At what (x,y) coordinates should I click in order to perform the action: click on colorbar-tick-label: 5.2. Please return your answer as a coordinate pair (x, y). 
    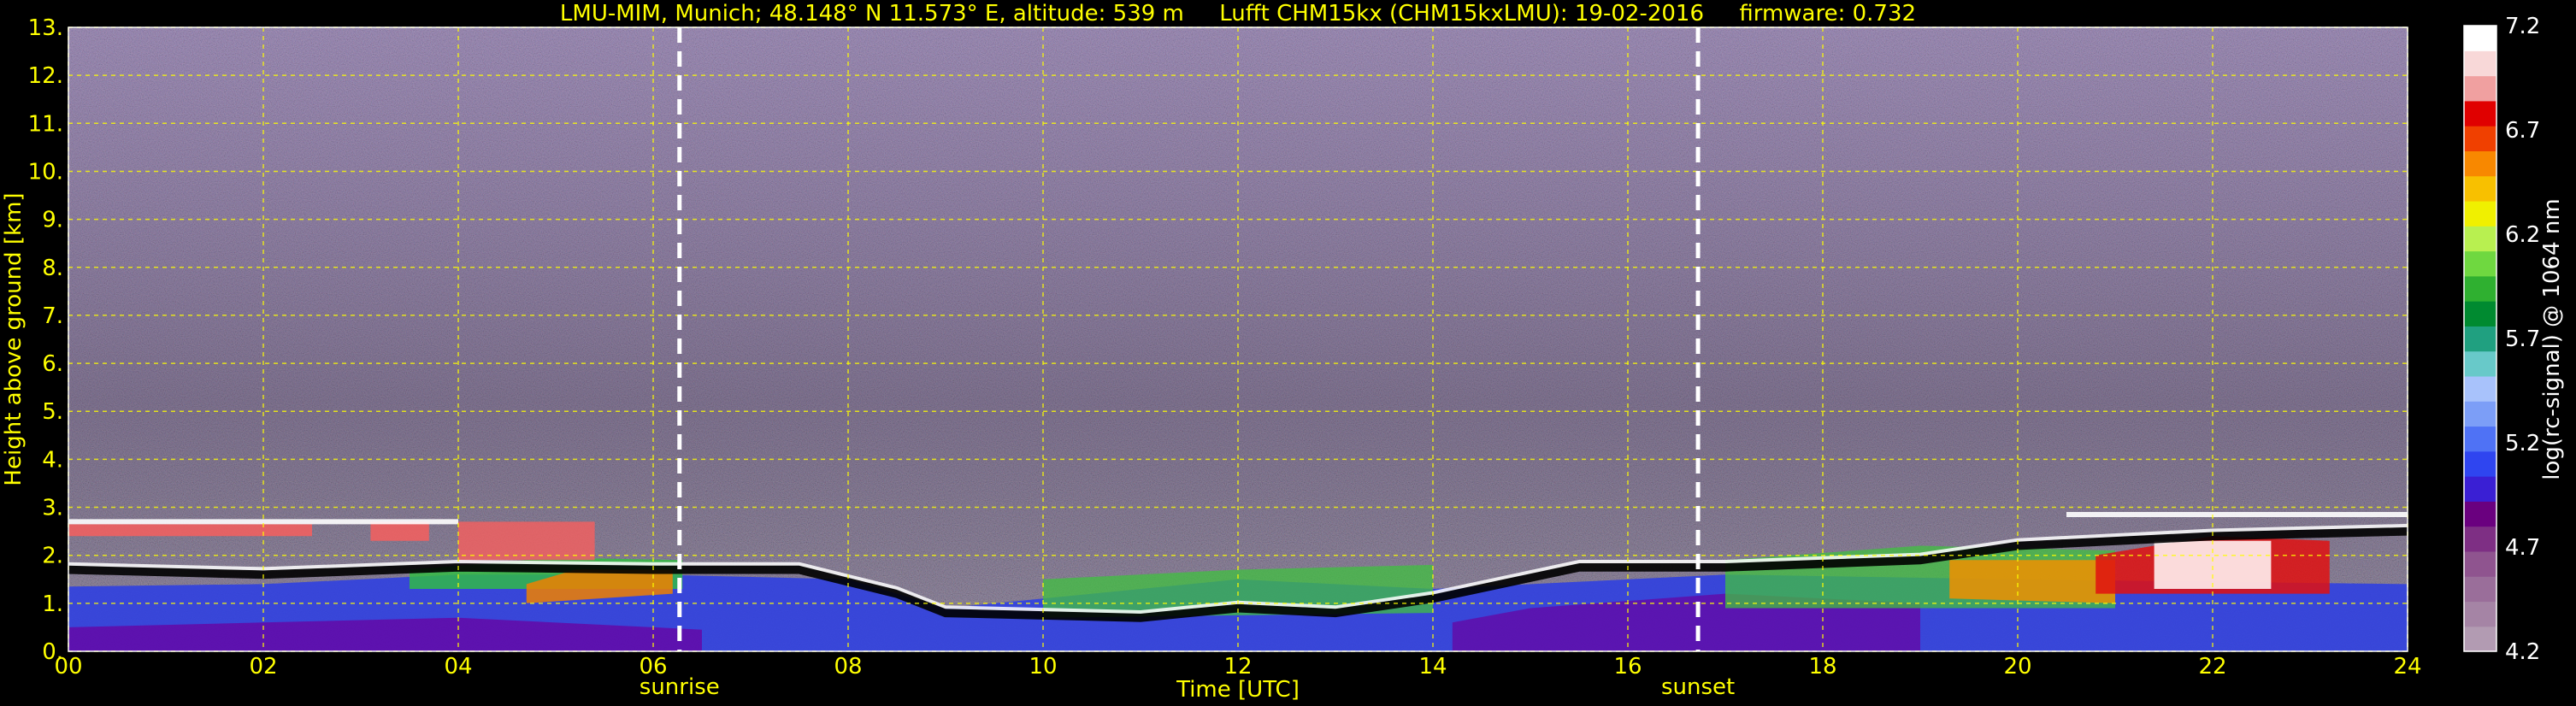
    Looking at the image, I should click on (2522, 443).